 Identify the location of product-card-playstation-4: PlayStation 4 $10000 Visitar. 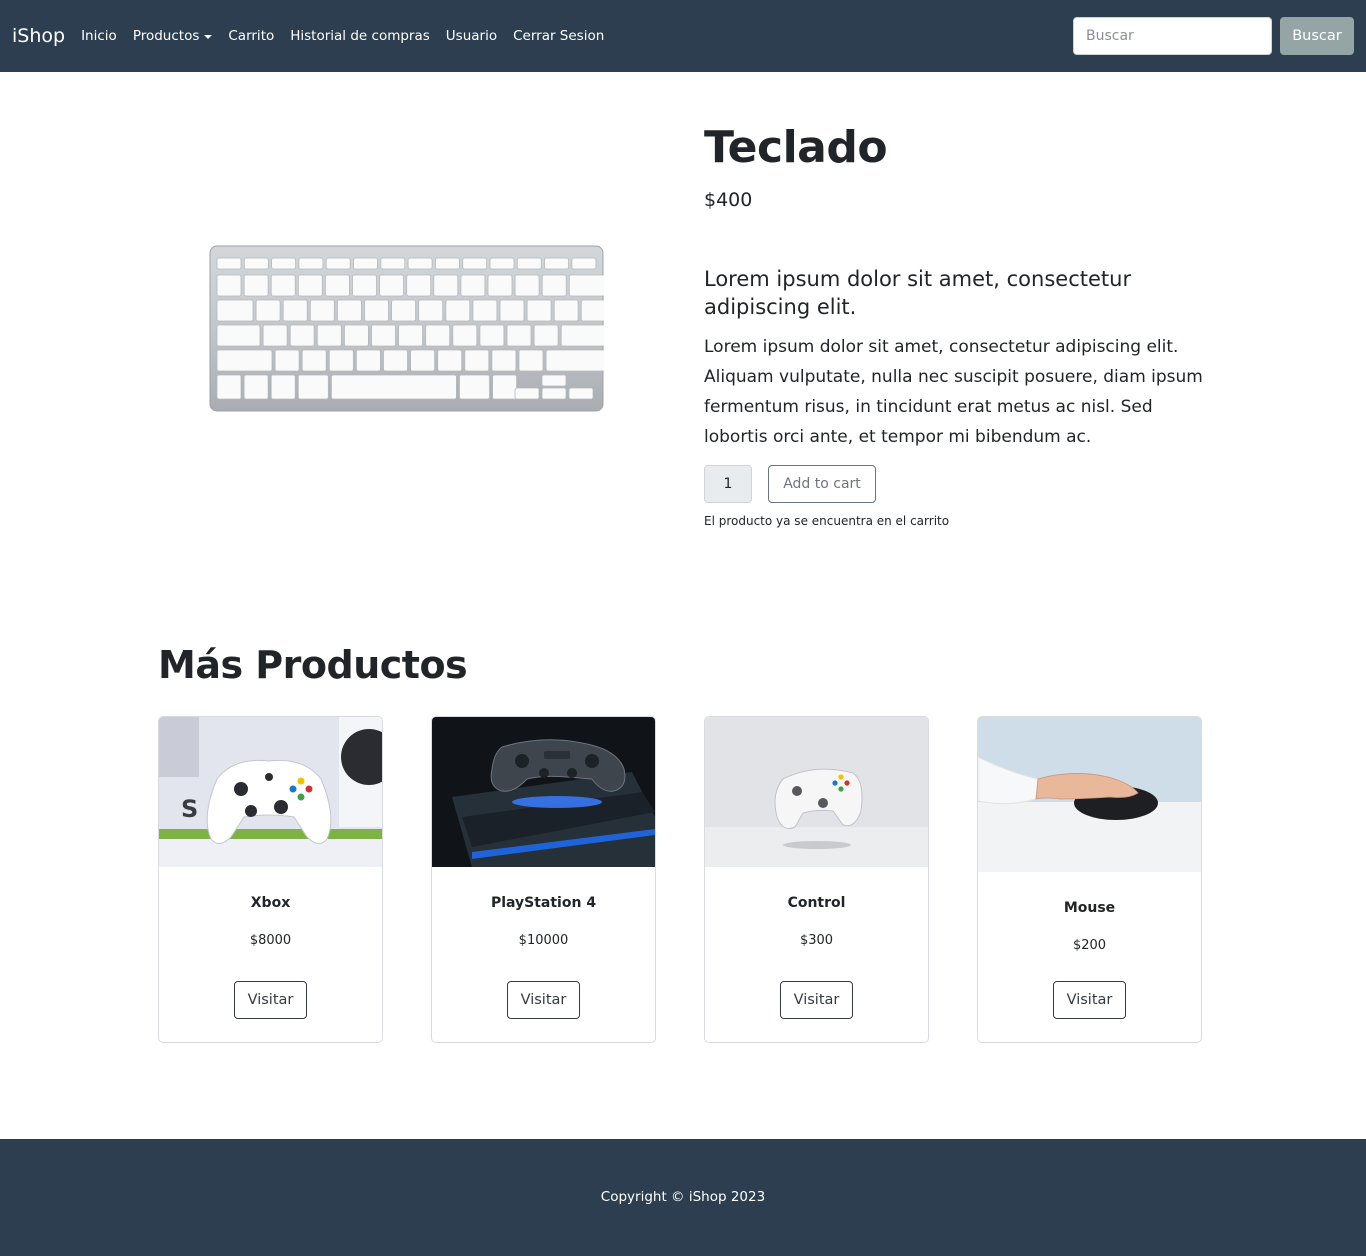
(543, 879).